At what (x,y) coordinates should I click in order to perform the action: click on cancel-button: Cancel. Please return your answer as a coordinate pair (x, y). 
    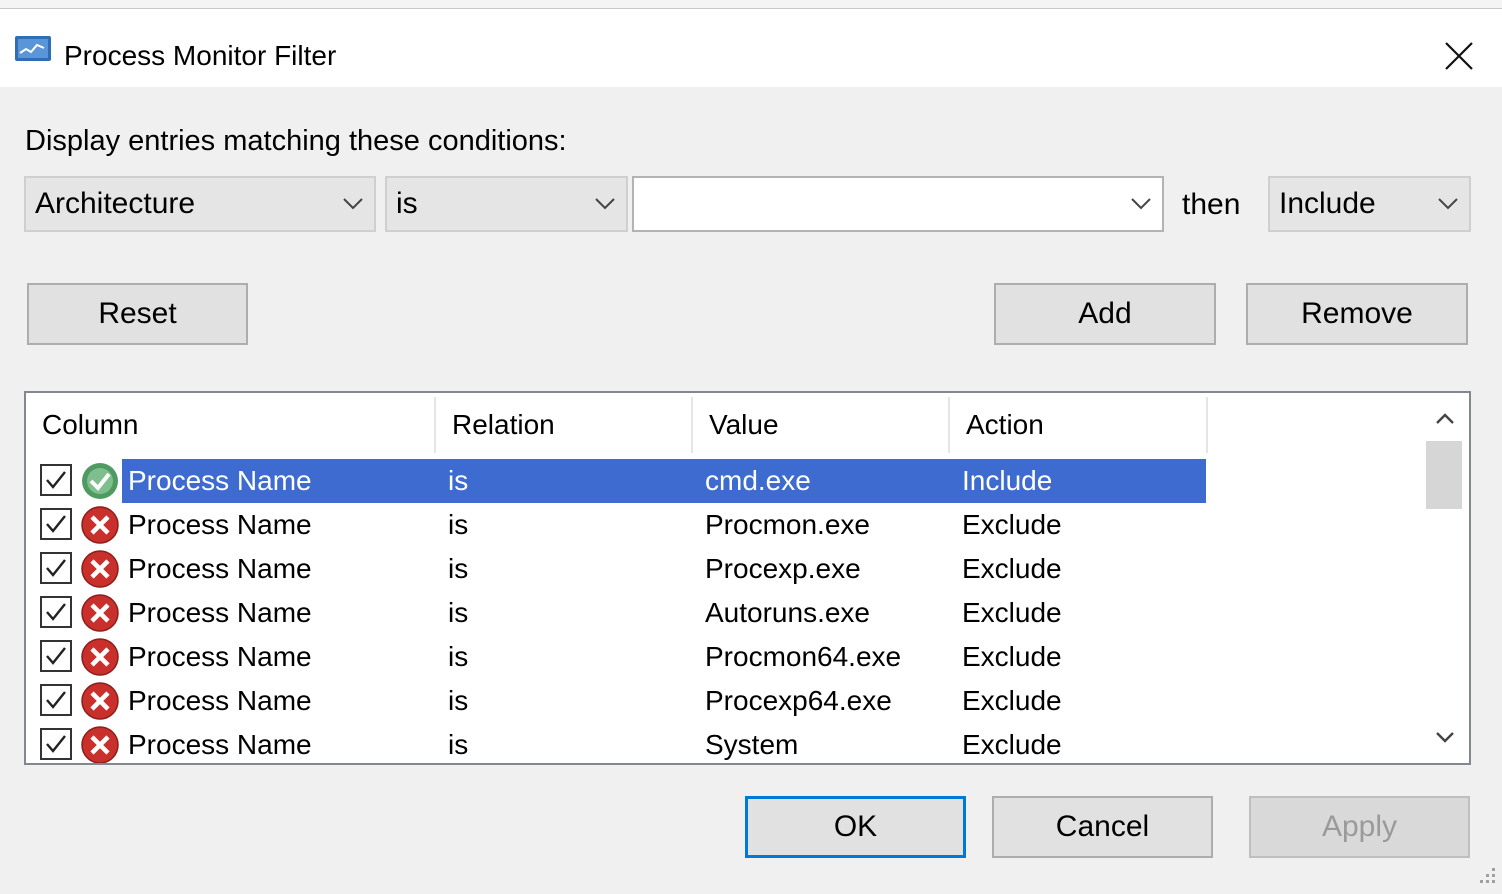
    Looking at the image, I should click on (1102, 827).